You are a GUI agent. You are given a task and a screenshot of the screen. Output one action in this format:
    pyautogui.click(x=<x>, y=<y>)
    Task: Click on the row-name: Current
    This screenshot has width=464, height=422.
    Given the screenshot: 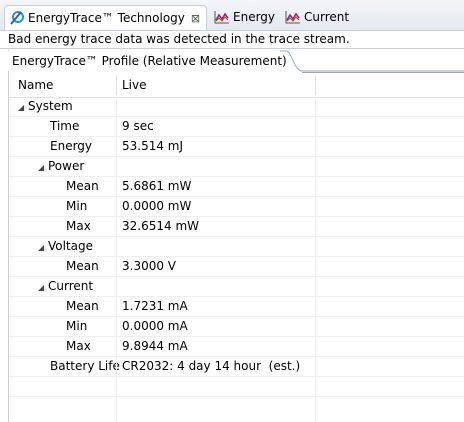 What is the action you would take?
    pyautogui.click(x=71, y=286)
    